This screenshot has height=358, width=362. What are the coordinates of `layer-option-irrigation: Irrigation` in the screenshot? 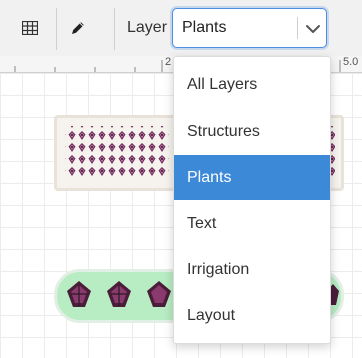 It's located at (252, 269).